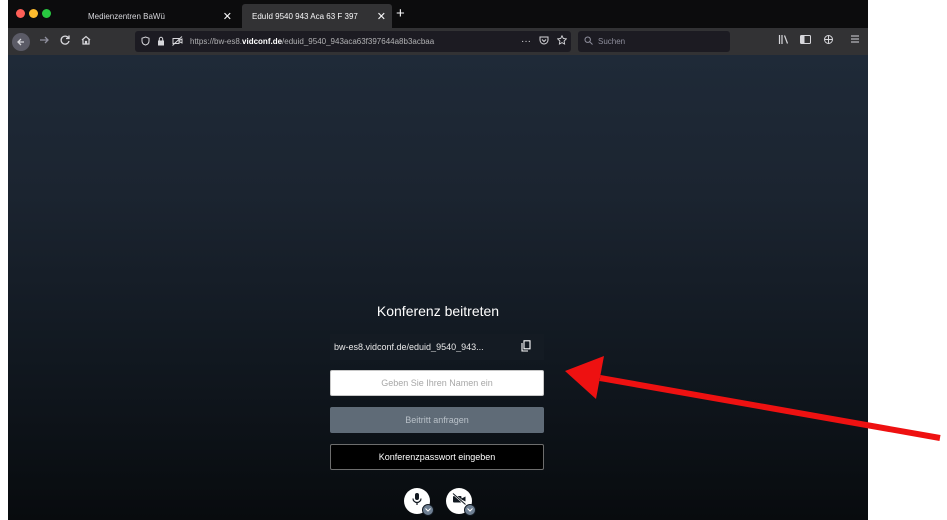  What do you see at coordinates (805, 41) in the screenshot?
I see `sidebar-toggle-icon` at bounding box center [805, 41].